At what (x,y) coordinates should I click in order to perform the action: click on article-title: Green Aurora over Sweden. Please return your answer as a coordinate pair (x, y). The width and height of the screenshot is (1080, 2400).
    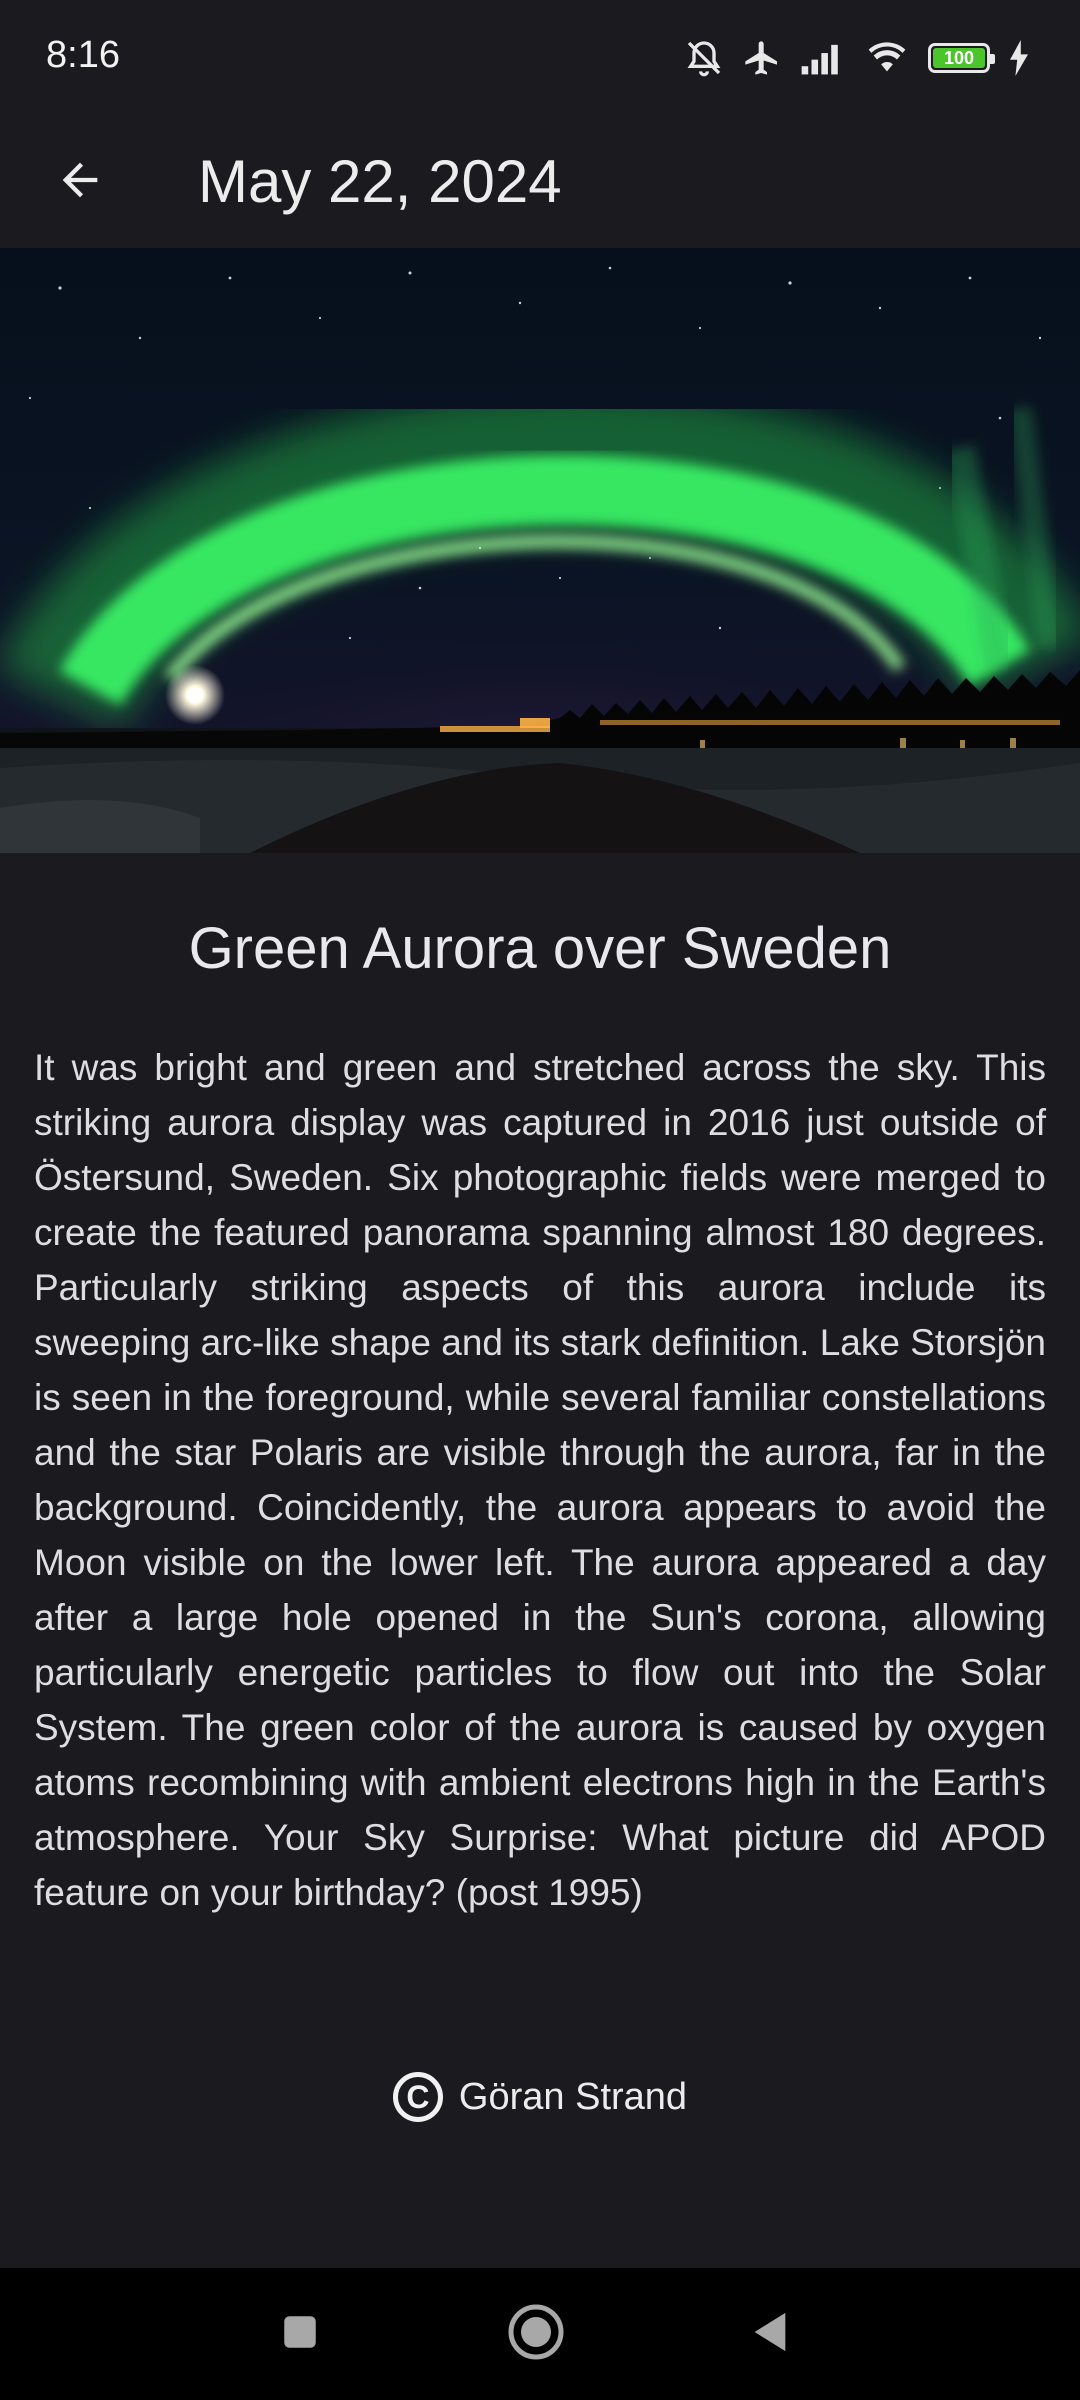
    Looking at the image, I should click on (540, 948).